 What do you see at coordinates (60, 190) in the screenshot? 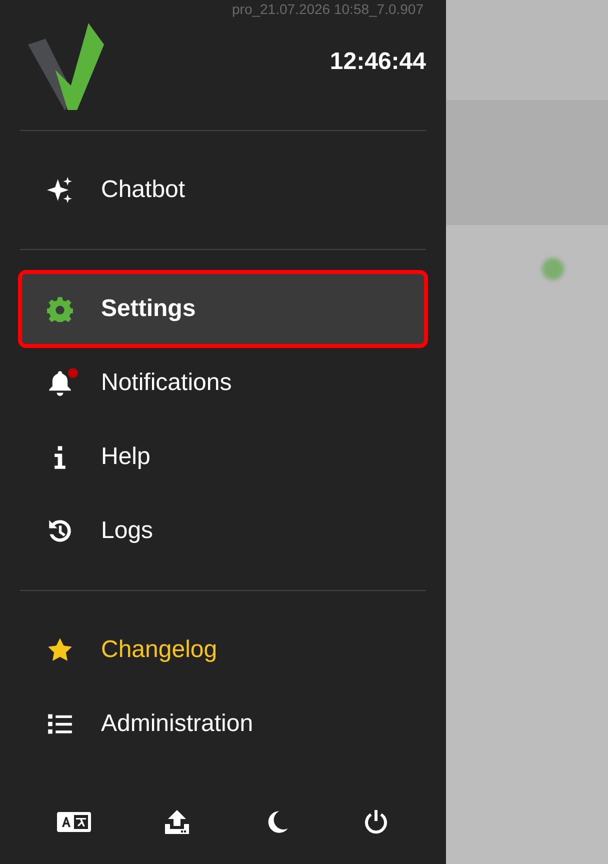
I see `sparkles-icon` at bounding box center [60, 190].